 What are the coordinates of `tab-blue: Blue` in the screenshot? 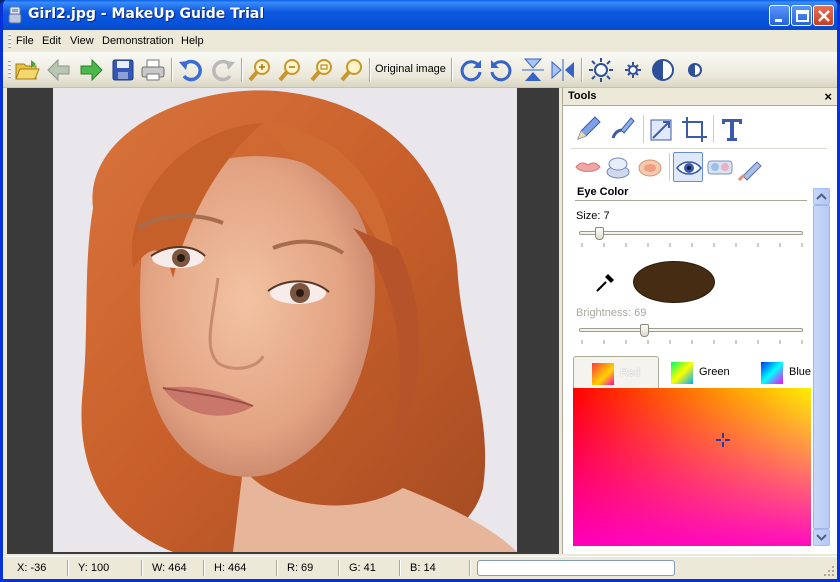 It's located at (782, 372).